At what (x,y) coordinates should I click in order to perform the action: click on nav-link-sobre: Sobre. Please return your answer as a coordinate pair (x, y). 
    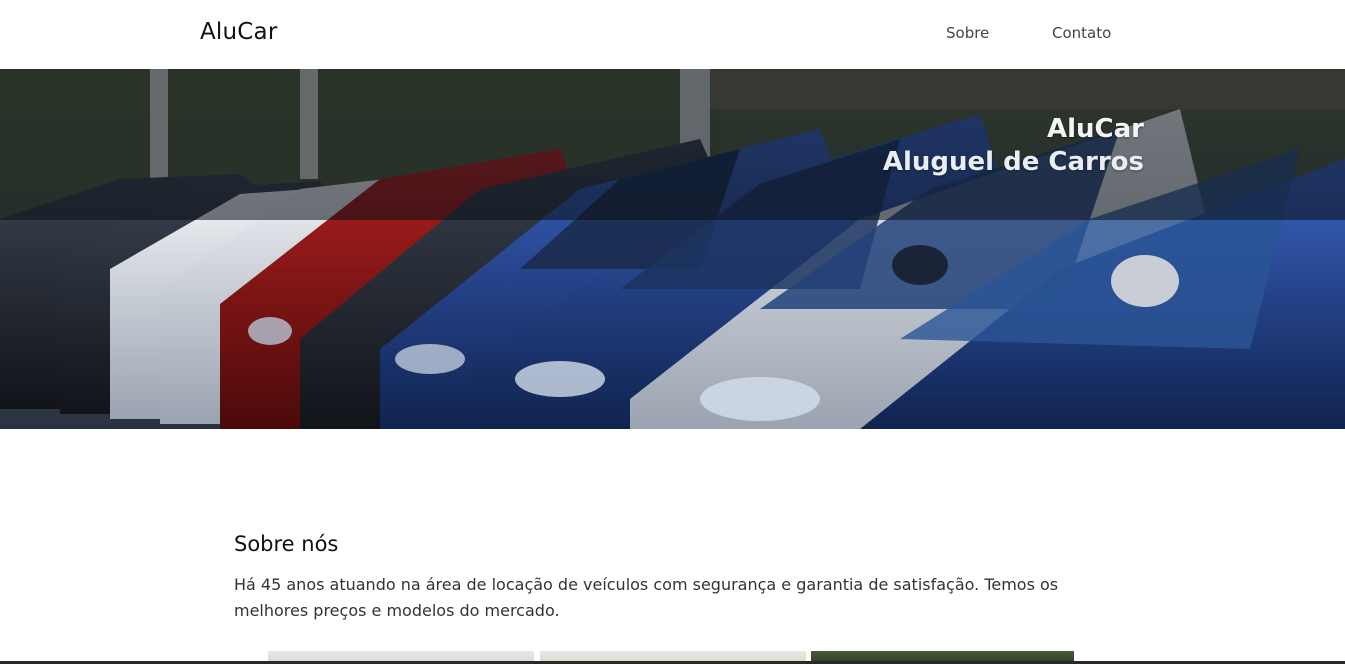
    Looking at the image, I should click on (967, 33).